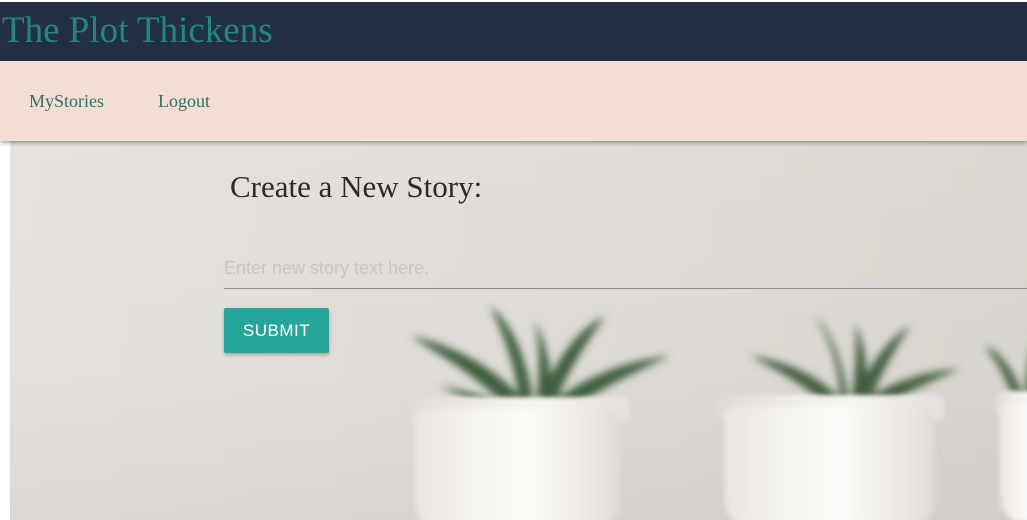 The width and height of the screenshot is (1027, 520). Describe the element at coordinates (513, 1) in the screenshot. I see `top-border` at that location.